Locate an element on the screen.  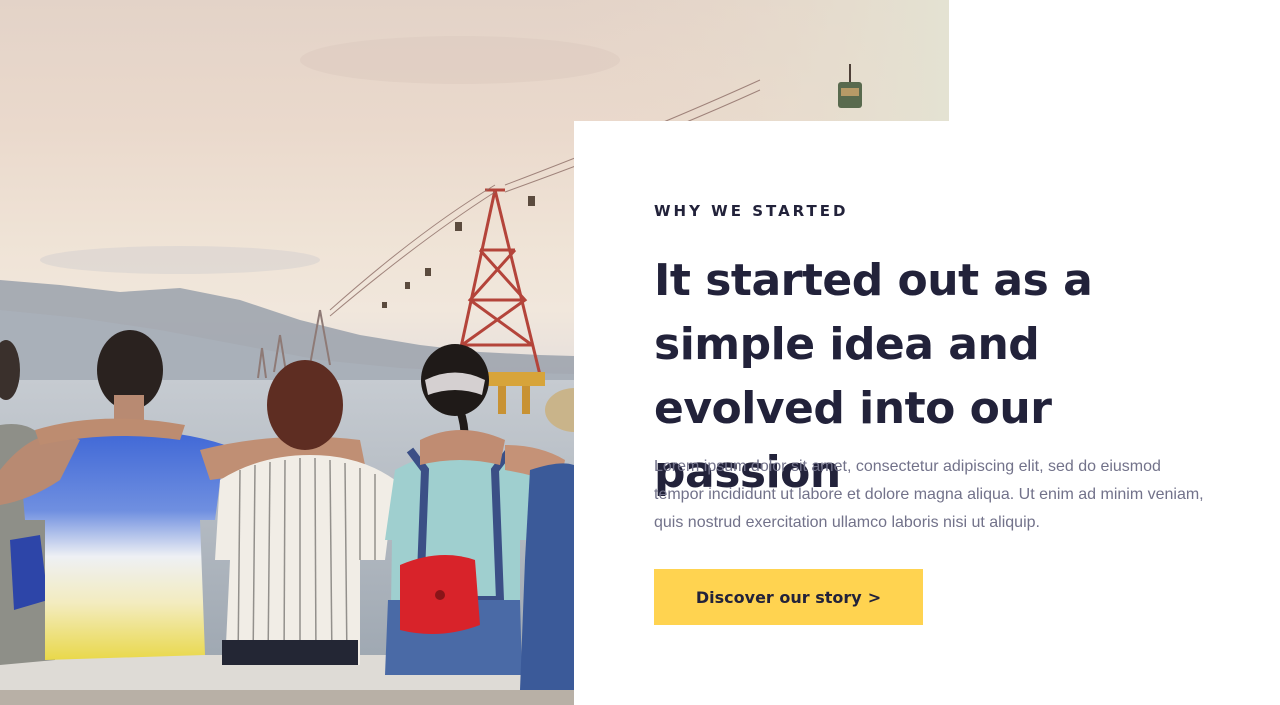
chevron-right-icon: > is located at coordinates (874, 597).